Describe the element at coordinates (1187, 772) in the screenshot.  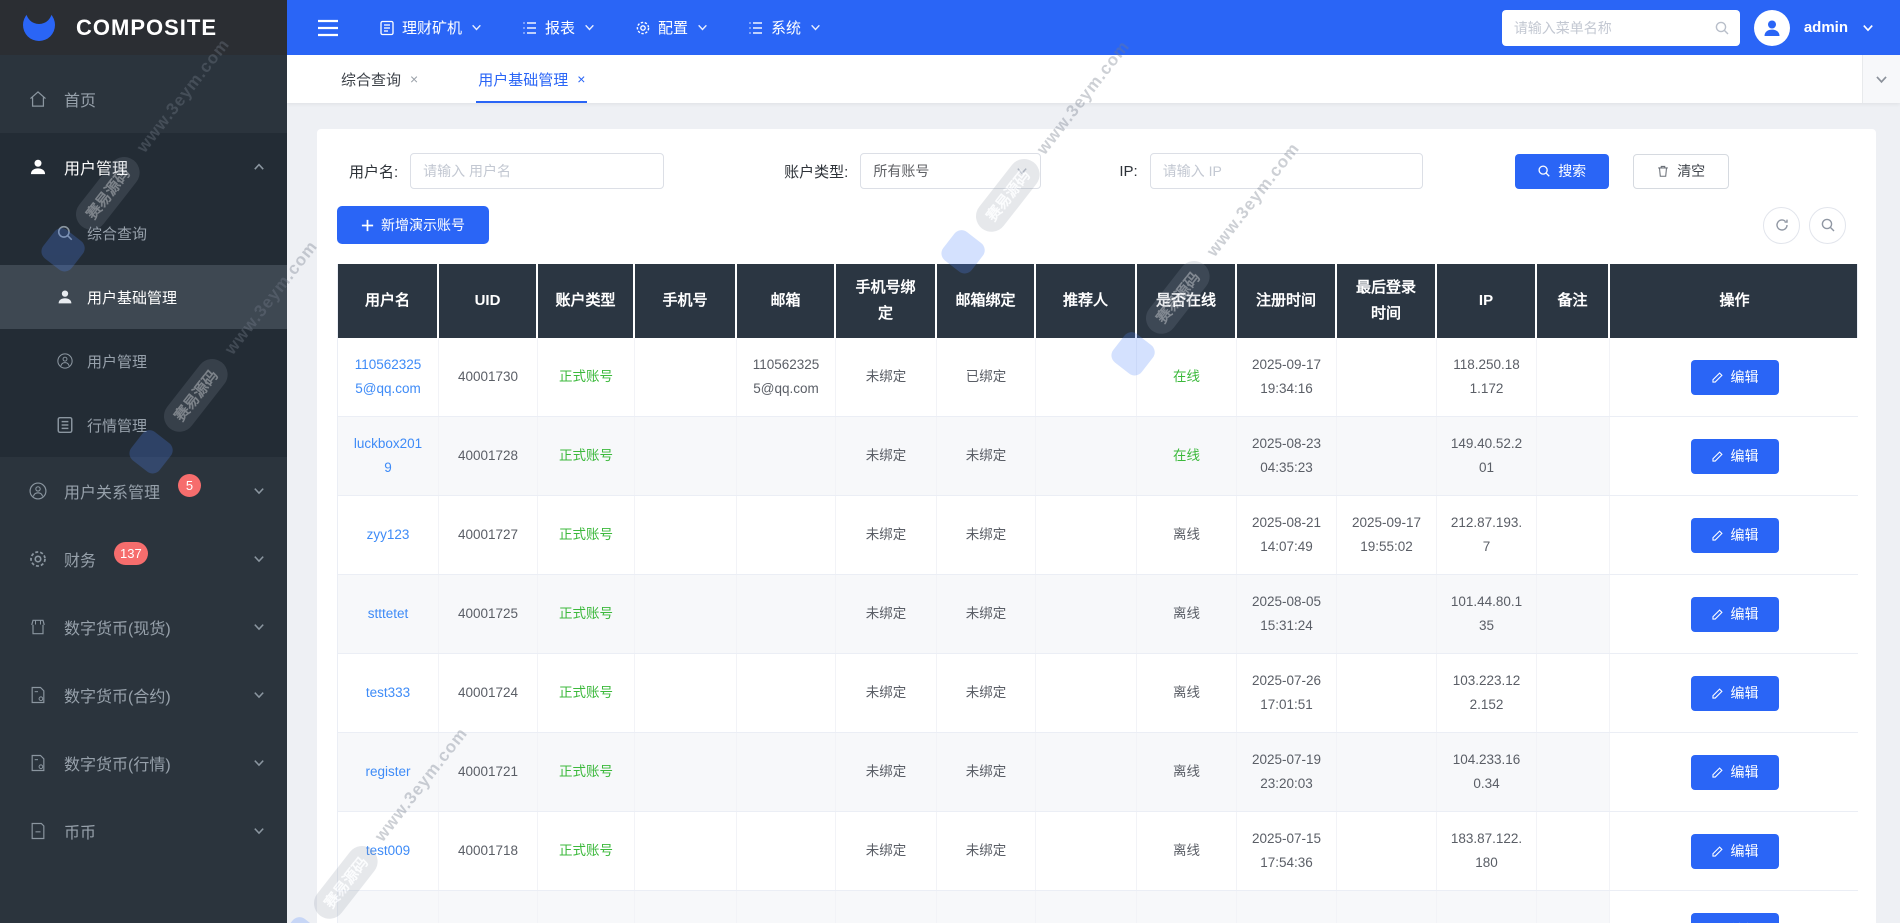
I see `cell-online: 离线` at that location.